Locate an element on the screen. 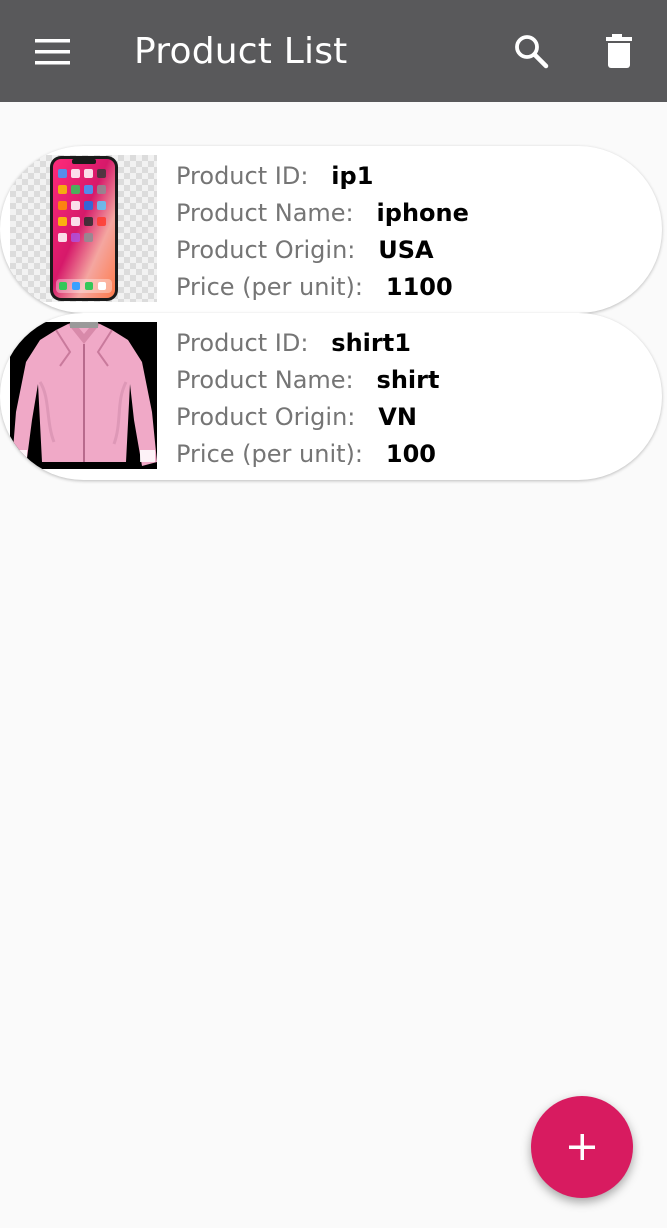 The height and width of the screenshot is (1228, 667). product-id-row: Product ID: ip1 is located at coordinates (274, 176).